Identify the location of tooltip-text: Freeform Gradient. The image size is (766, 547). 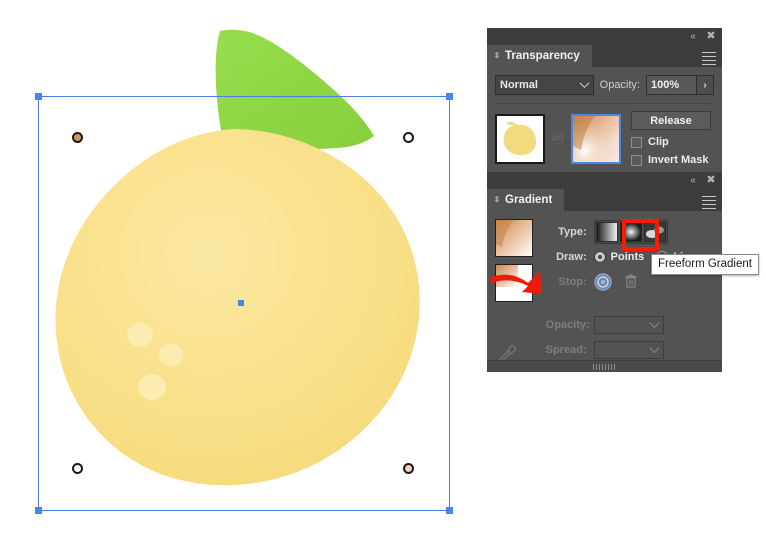
(705, 264).